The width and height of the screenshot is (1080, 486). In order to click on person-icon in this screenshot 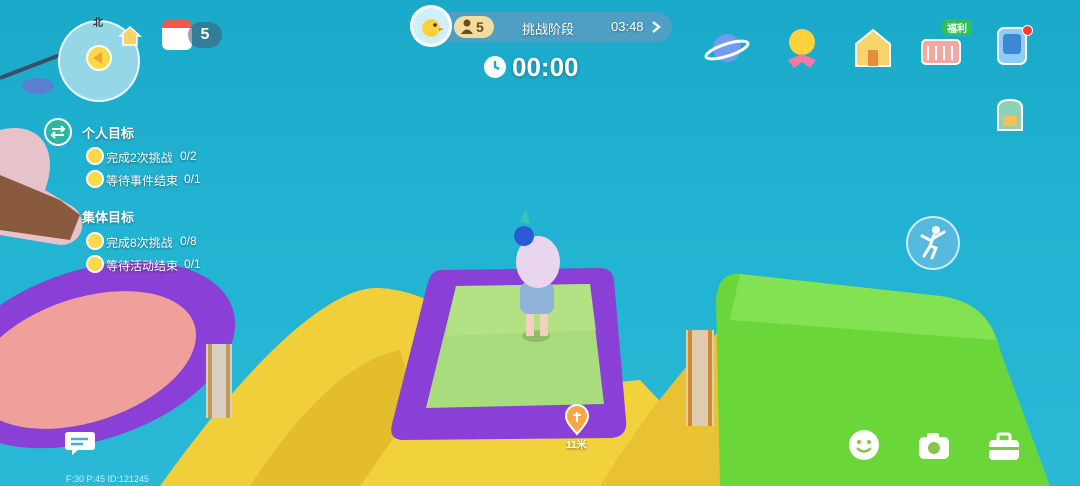, I will do `click(467, 26)`.